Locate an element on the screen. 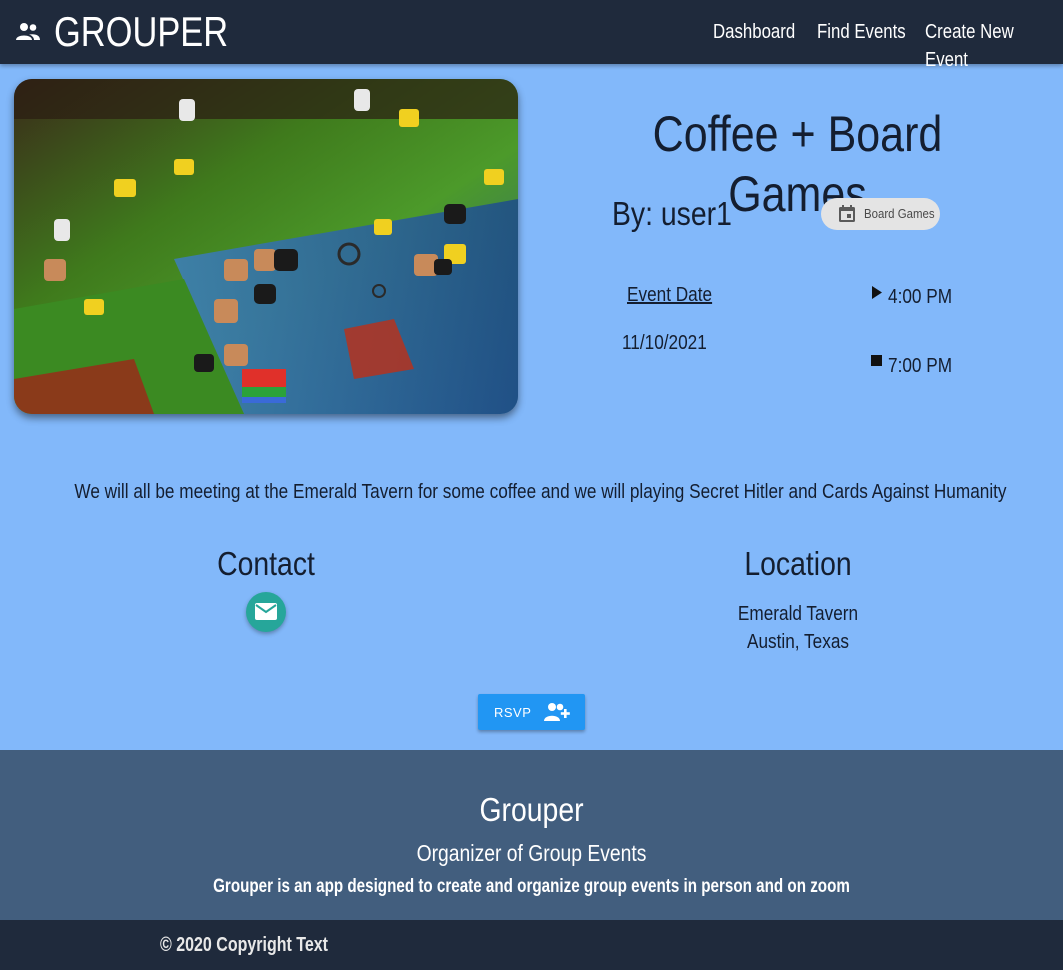 The width and height of the screenshot is (1063, 970). copyright-text: © 2020 Copyright Text is located at coordinates (244, 945).